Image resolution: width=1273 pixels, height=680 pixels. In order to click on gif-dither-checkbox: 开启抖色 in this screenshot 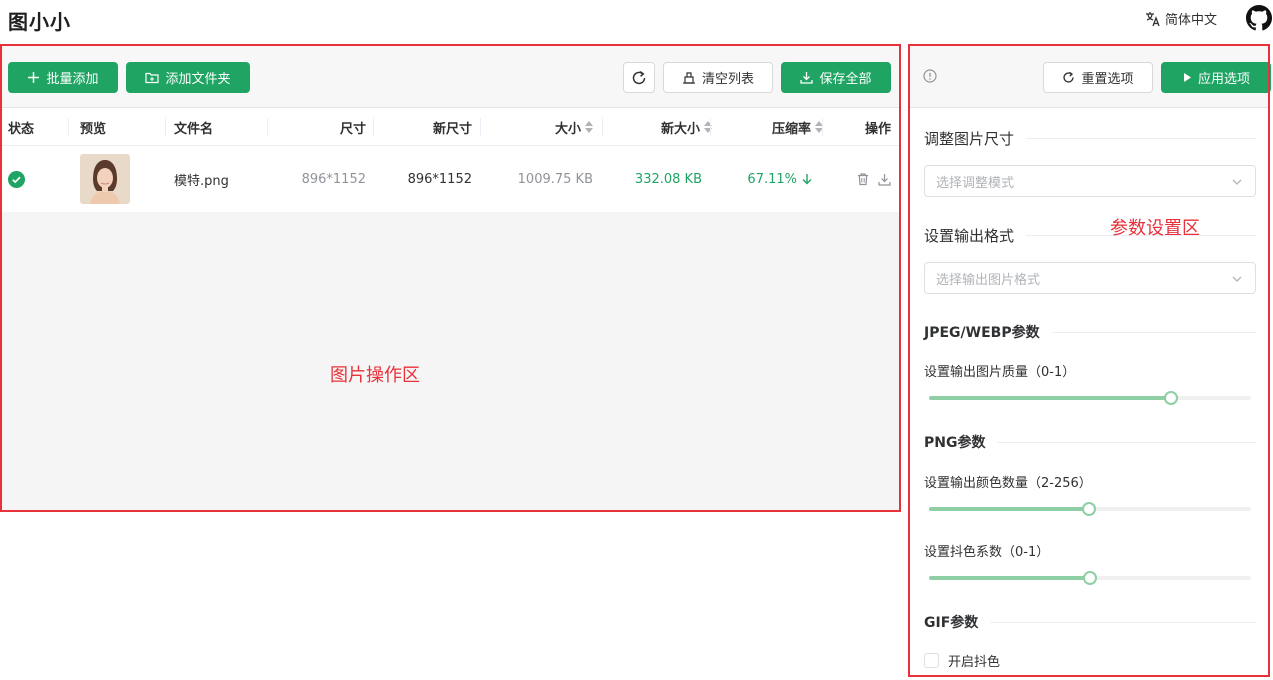, I will do `click(962, 660)`.